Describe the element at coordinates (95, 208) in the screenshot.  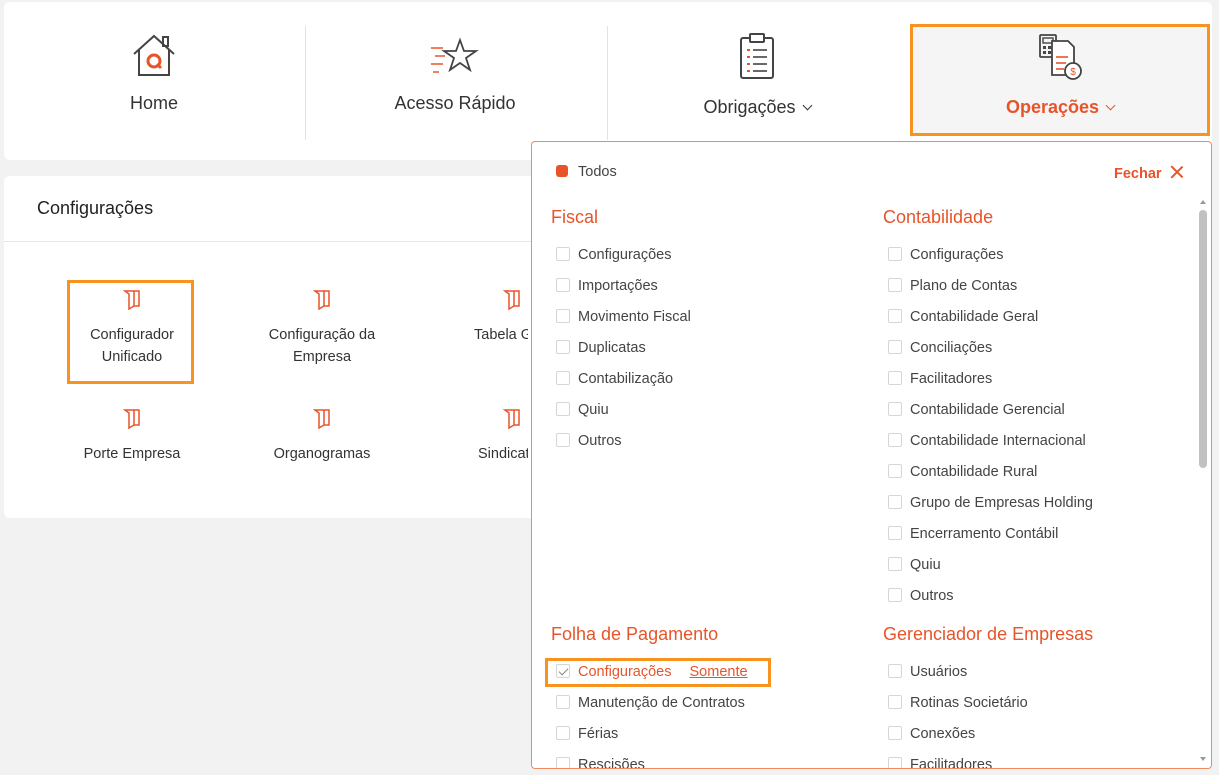
I see `panel-title: Configurações` at that location.